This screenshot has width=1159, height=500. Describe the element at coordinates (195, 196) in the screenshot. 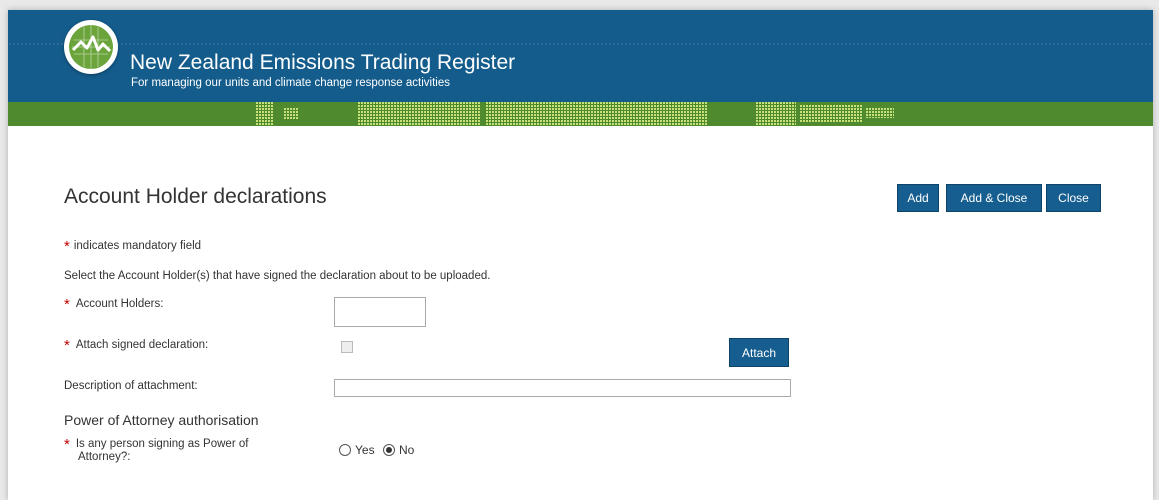

I see `page-title: Account Holder declarations` at that location.